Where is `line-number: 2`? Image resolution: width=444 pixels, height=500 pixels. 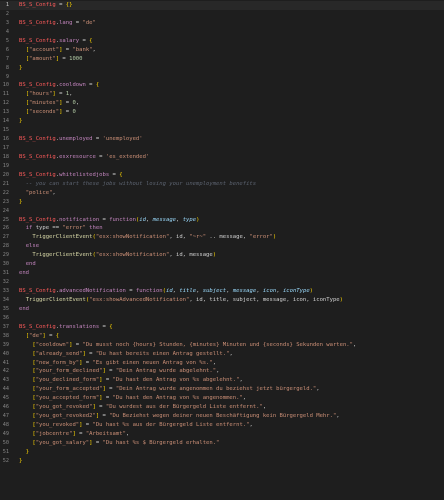 line-number: 2 is located at coordinates (7, 13).